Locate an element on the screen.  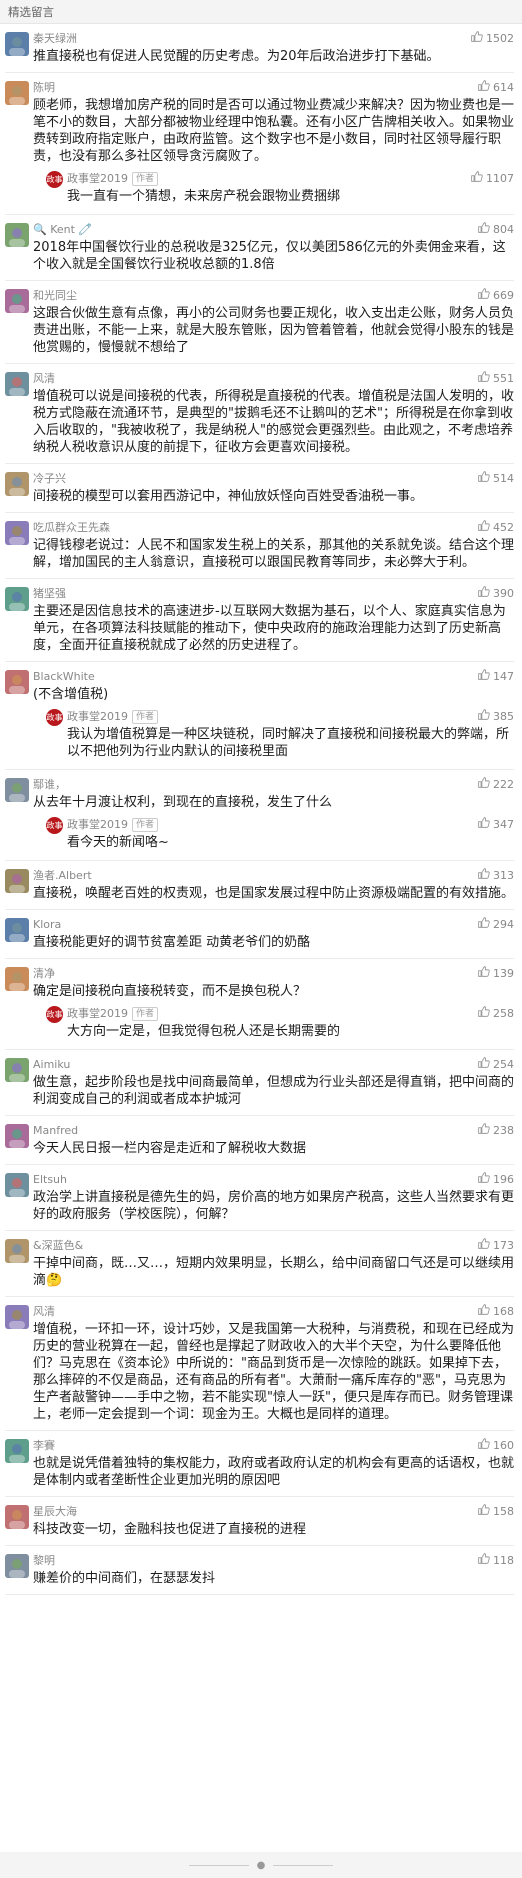
commenter-name: Aimiku is located at coordinates (51, 1064).